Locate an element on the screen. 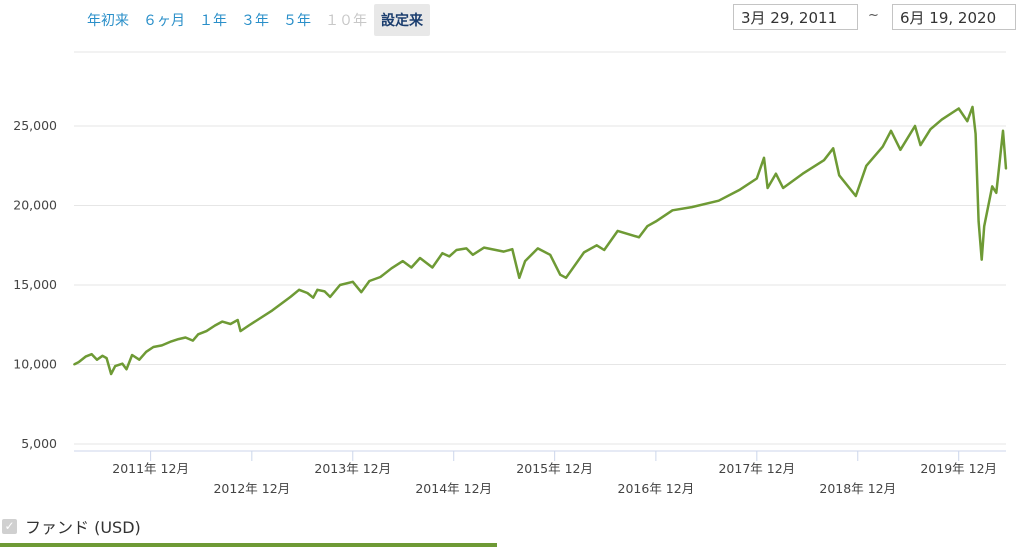 This screenshot has width=1024, height=550. y-tick-label: 10,000 is located at coordinates (35, 364).